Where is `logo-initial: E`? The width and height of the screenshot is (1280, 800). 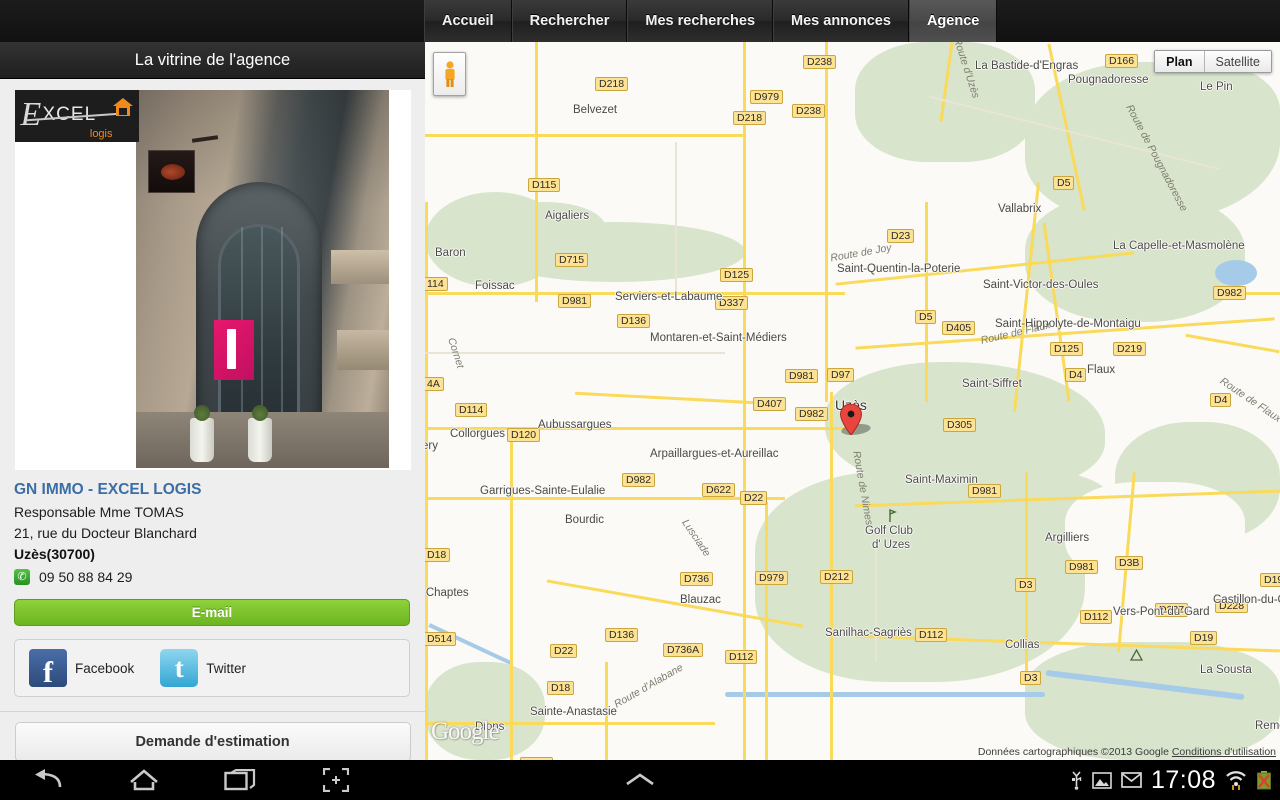
logo-initial: E is located at coordinates (31, 114).